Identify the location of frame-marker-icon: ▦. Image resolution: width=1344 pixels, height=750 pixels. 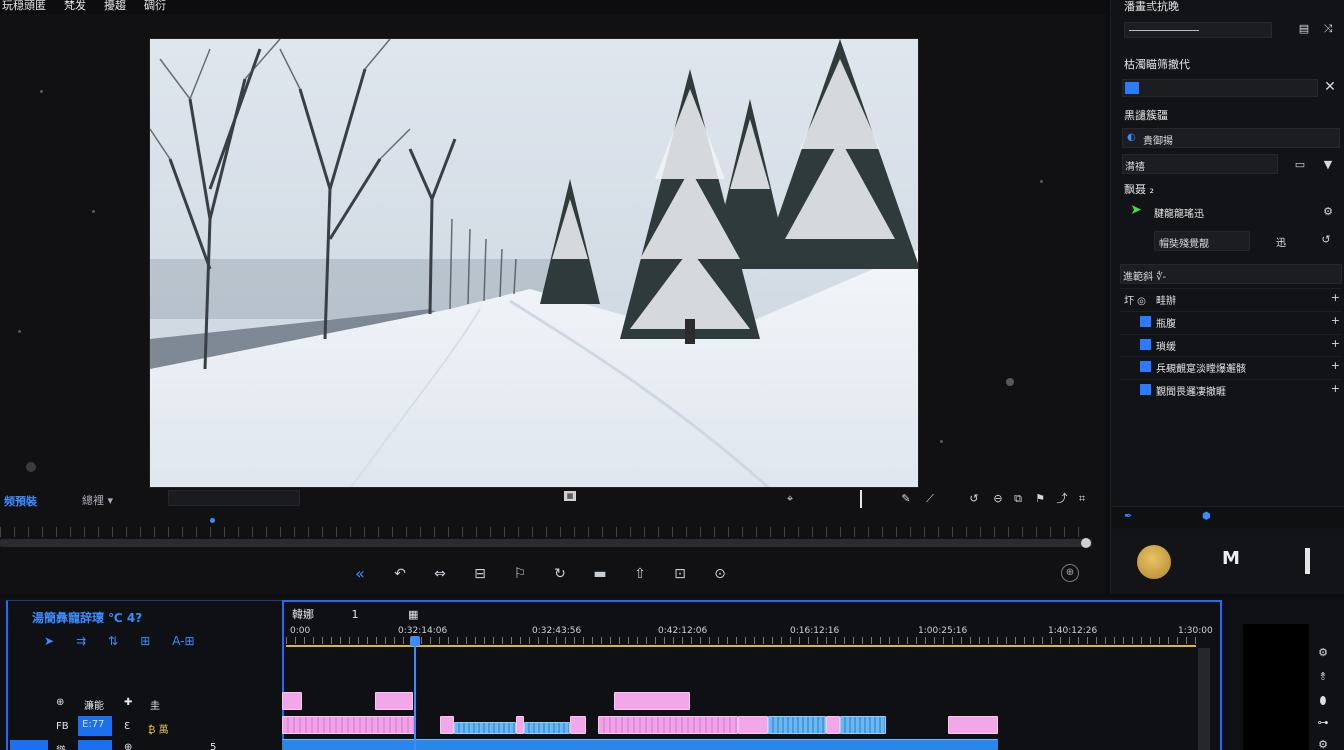
(570, 496).